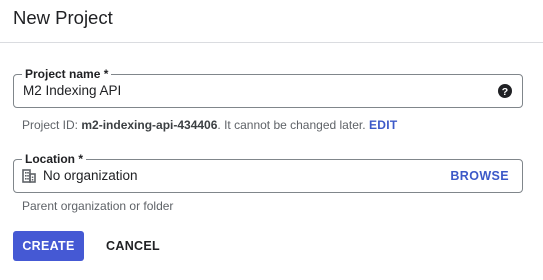 This screenshot has width=543, height=280. Describe the element at coordinates (54, 159) in the screenshot. I see `location-label: Location *` at that location.